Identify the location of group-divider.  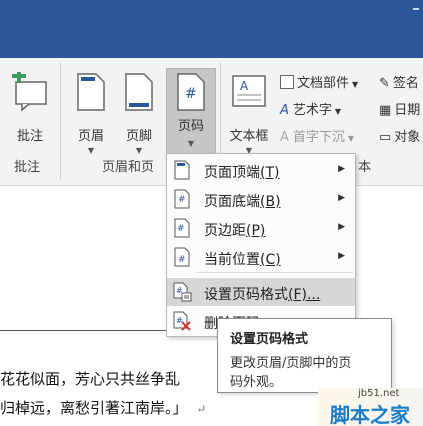
(60, 121).